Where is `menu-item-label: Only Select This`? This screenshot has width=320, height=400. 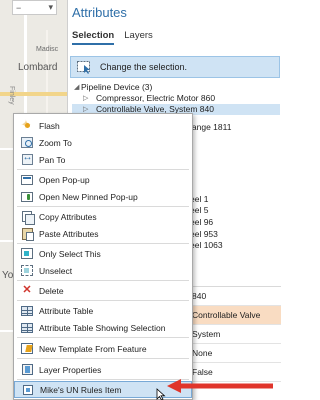
menu-item-label: Only Select This is located at coordinates (70, 253).